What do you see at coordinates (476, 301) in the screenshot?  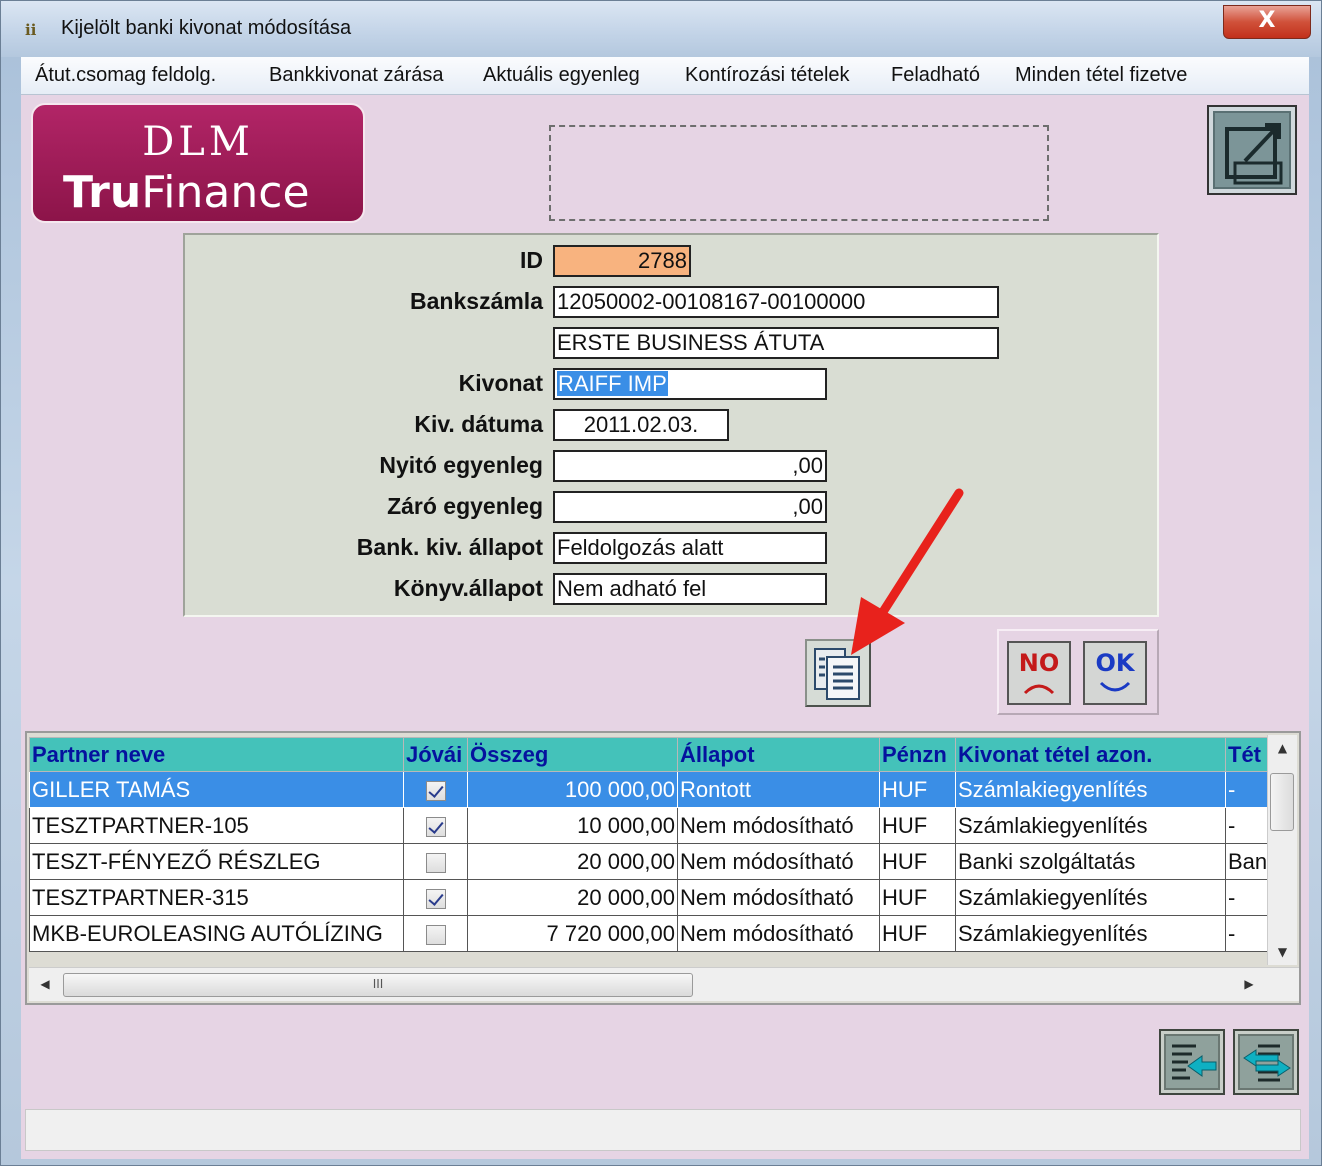 I see `bankszamla-label: Bankszámla` at bounding box center [476, 301].